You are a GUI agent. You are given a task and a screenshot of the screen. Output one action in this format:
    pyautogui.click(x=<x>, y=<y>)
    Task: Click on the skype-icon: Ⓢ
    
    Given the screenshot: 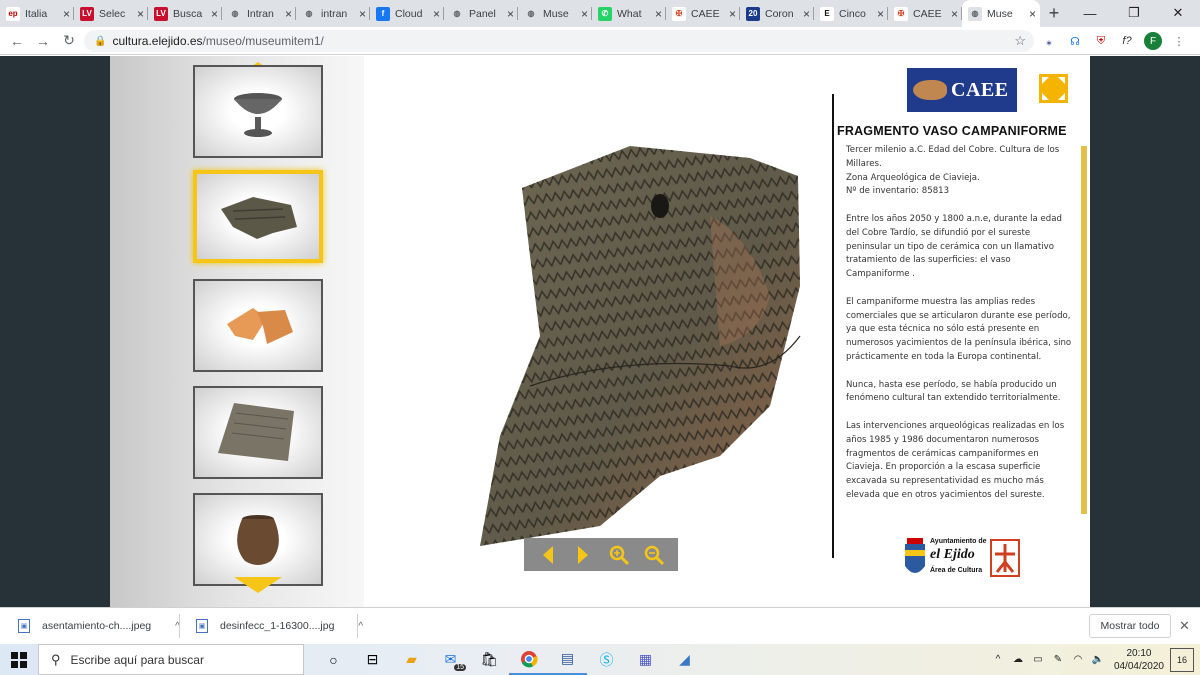 What is the action you would take?
    pyautogui.click(x=606, y=659)
    